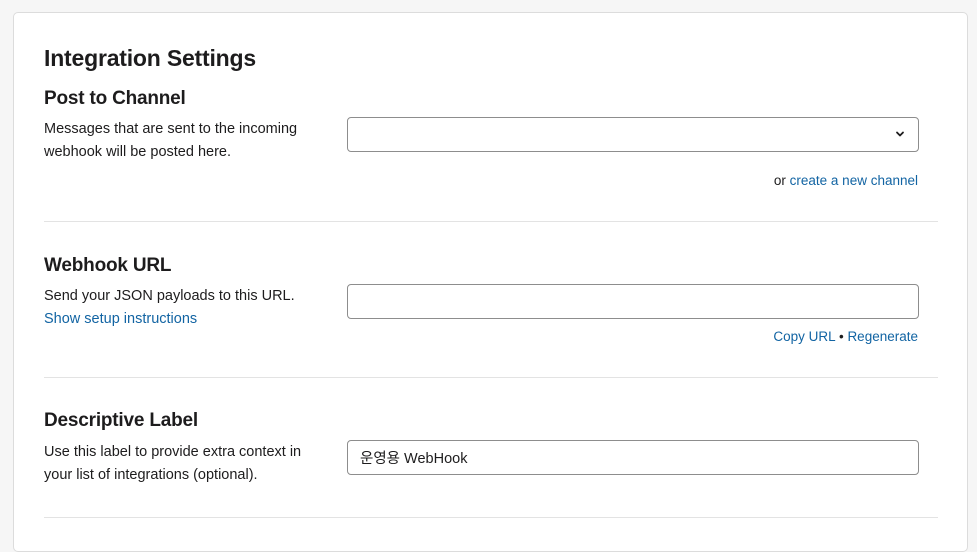 This screenshot has width=977, height=552. Describe the element at coordinates (169, 296) in the screenshot. I see `webhook-url-description: Send your JSON payloads to this URL.` at that location.